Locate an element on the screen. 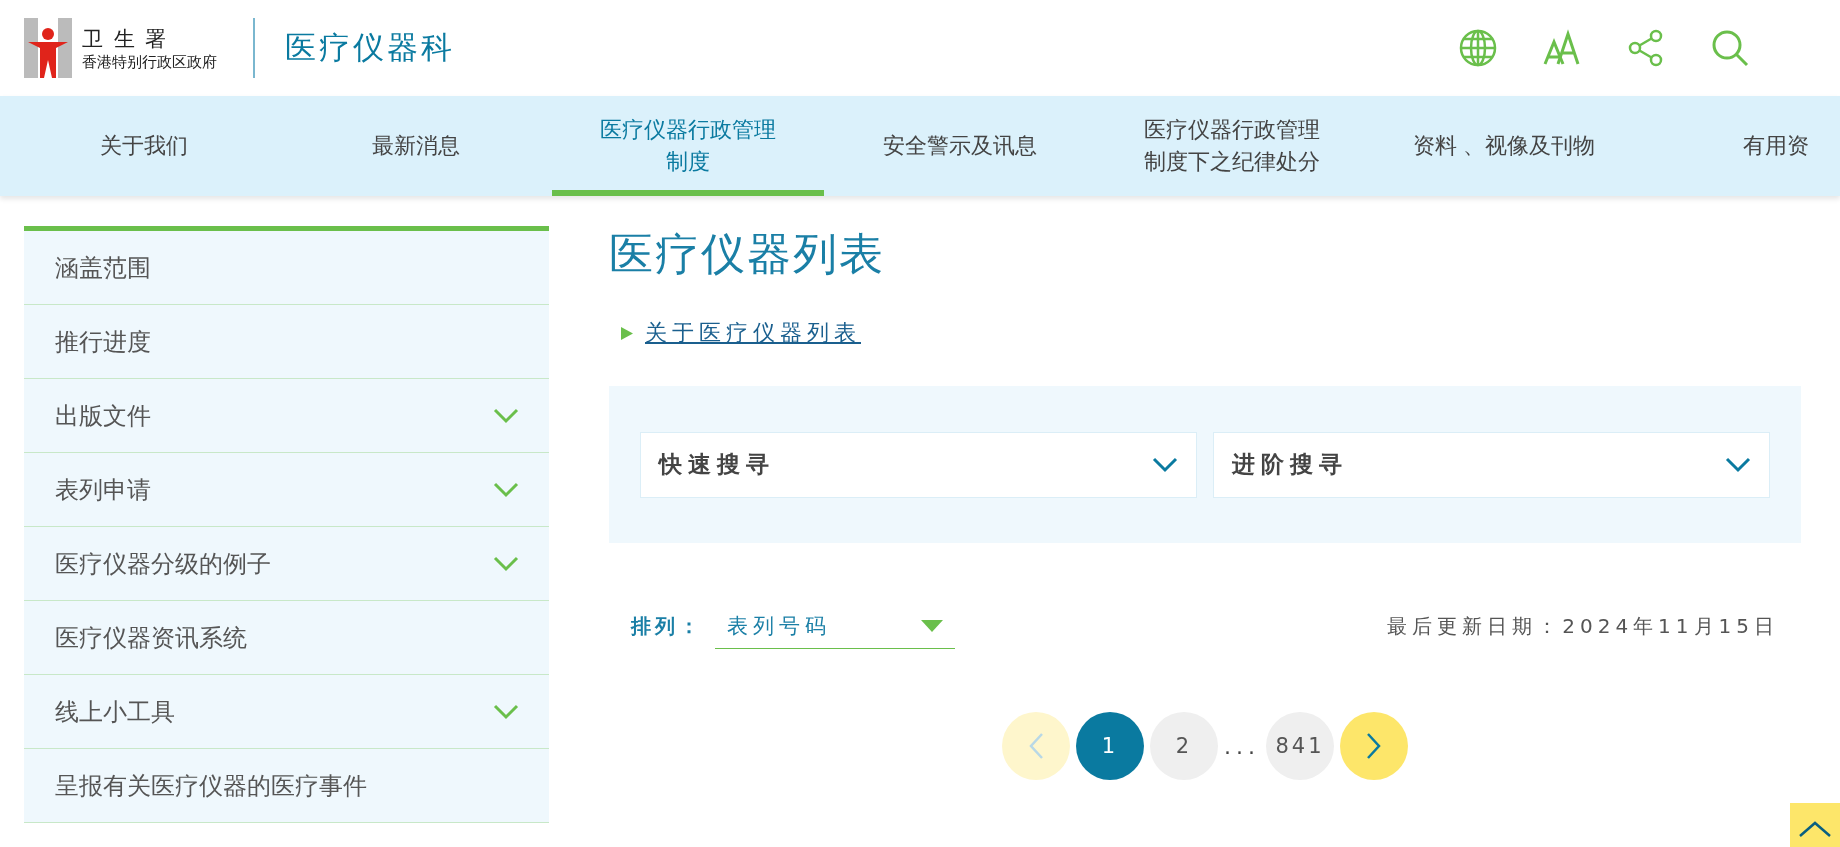 The height and width of the screenshot is (847, 1840). triangle-down-icon is located at coordinates (932, 625).